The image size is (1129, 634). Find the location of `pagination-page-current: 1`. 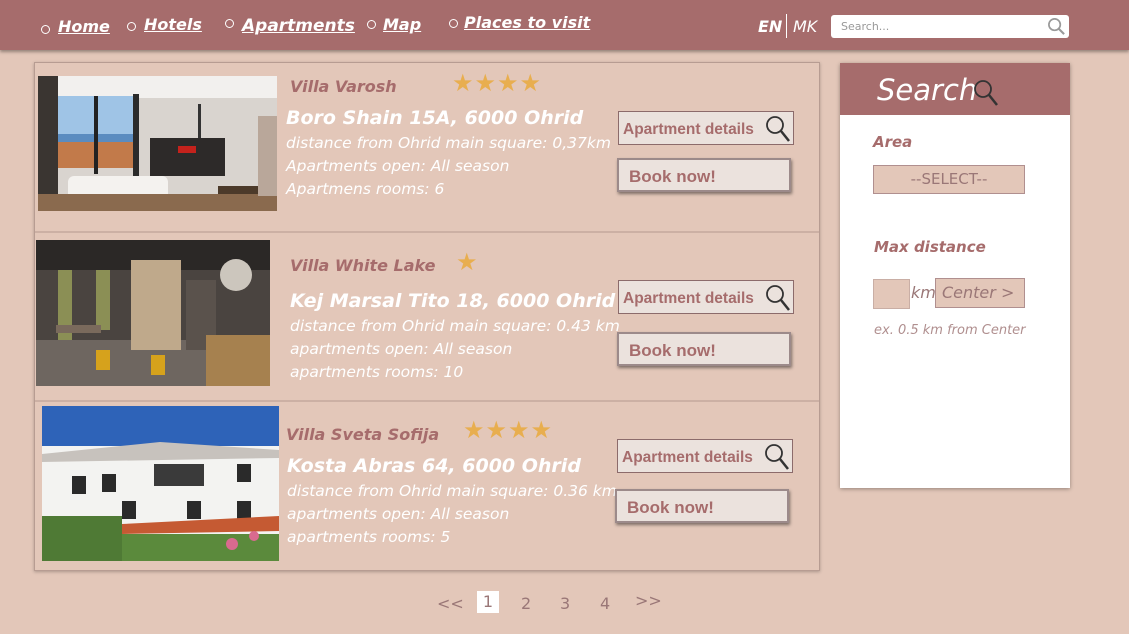

pagination-page-current: 1 is located at coordinates (488, 602).